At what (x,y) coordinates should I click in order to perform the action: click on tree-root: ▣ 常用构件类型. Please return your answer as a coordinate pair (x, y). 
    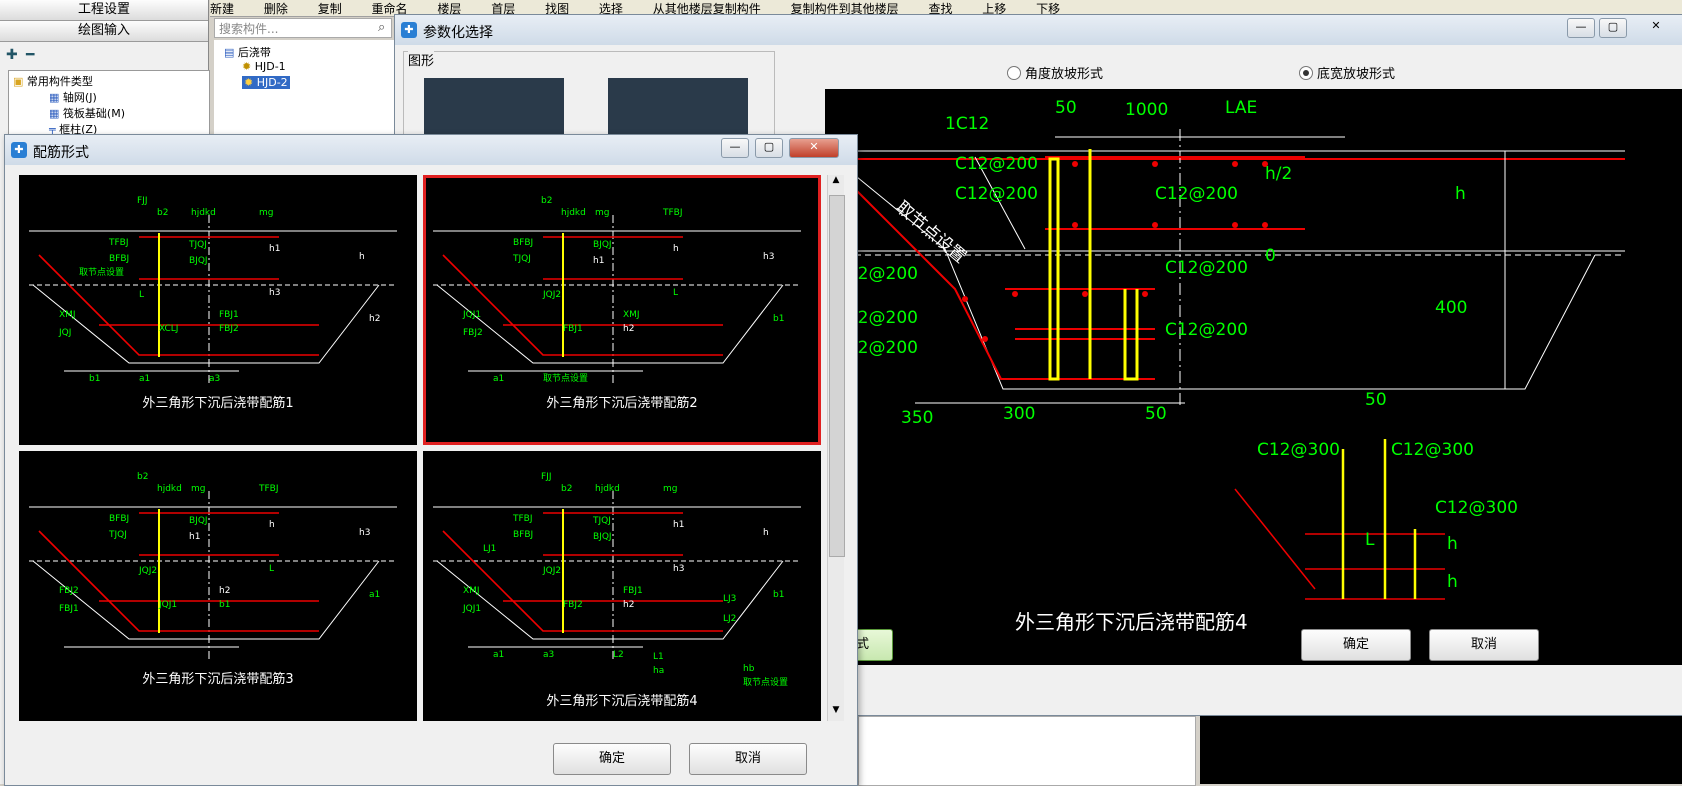
    Looking at the image, I should click on (53, 81).